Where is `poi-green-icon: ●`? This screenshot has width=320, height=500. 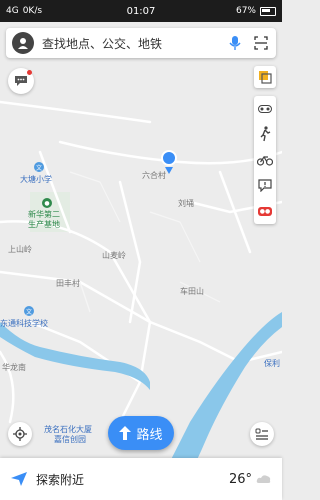 poi-green-icon: ● is located at coordinates (47, 203).